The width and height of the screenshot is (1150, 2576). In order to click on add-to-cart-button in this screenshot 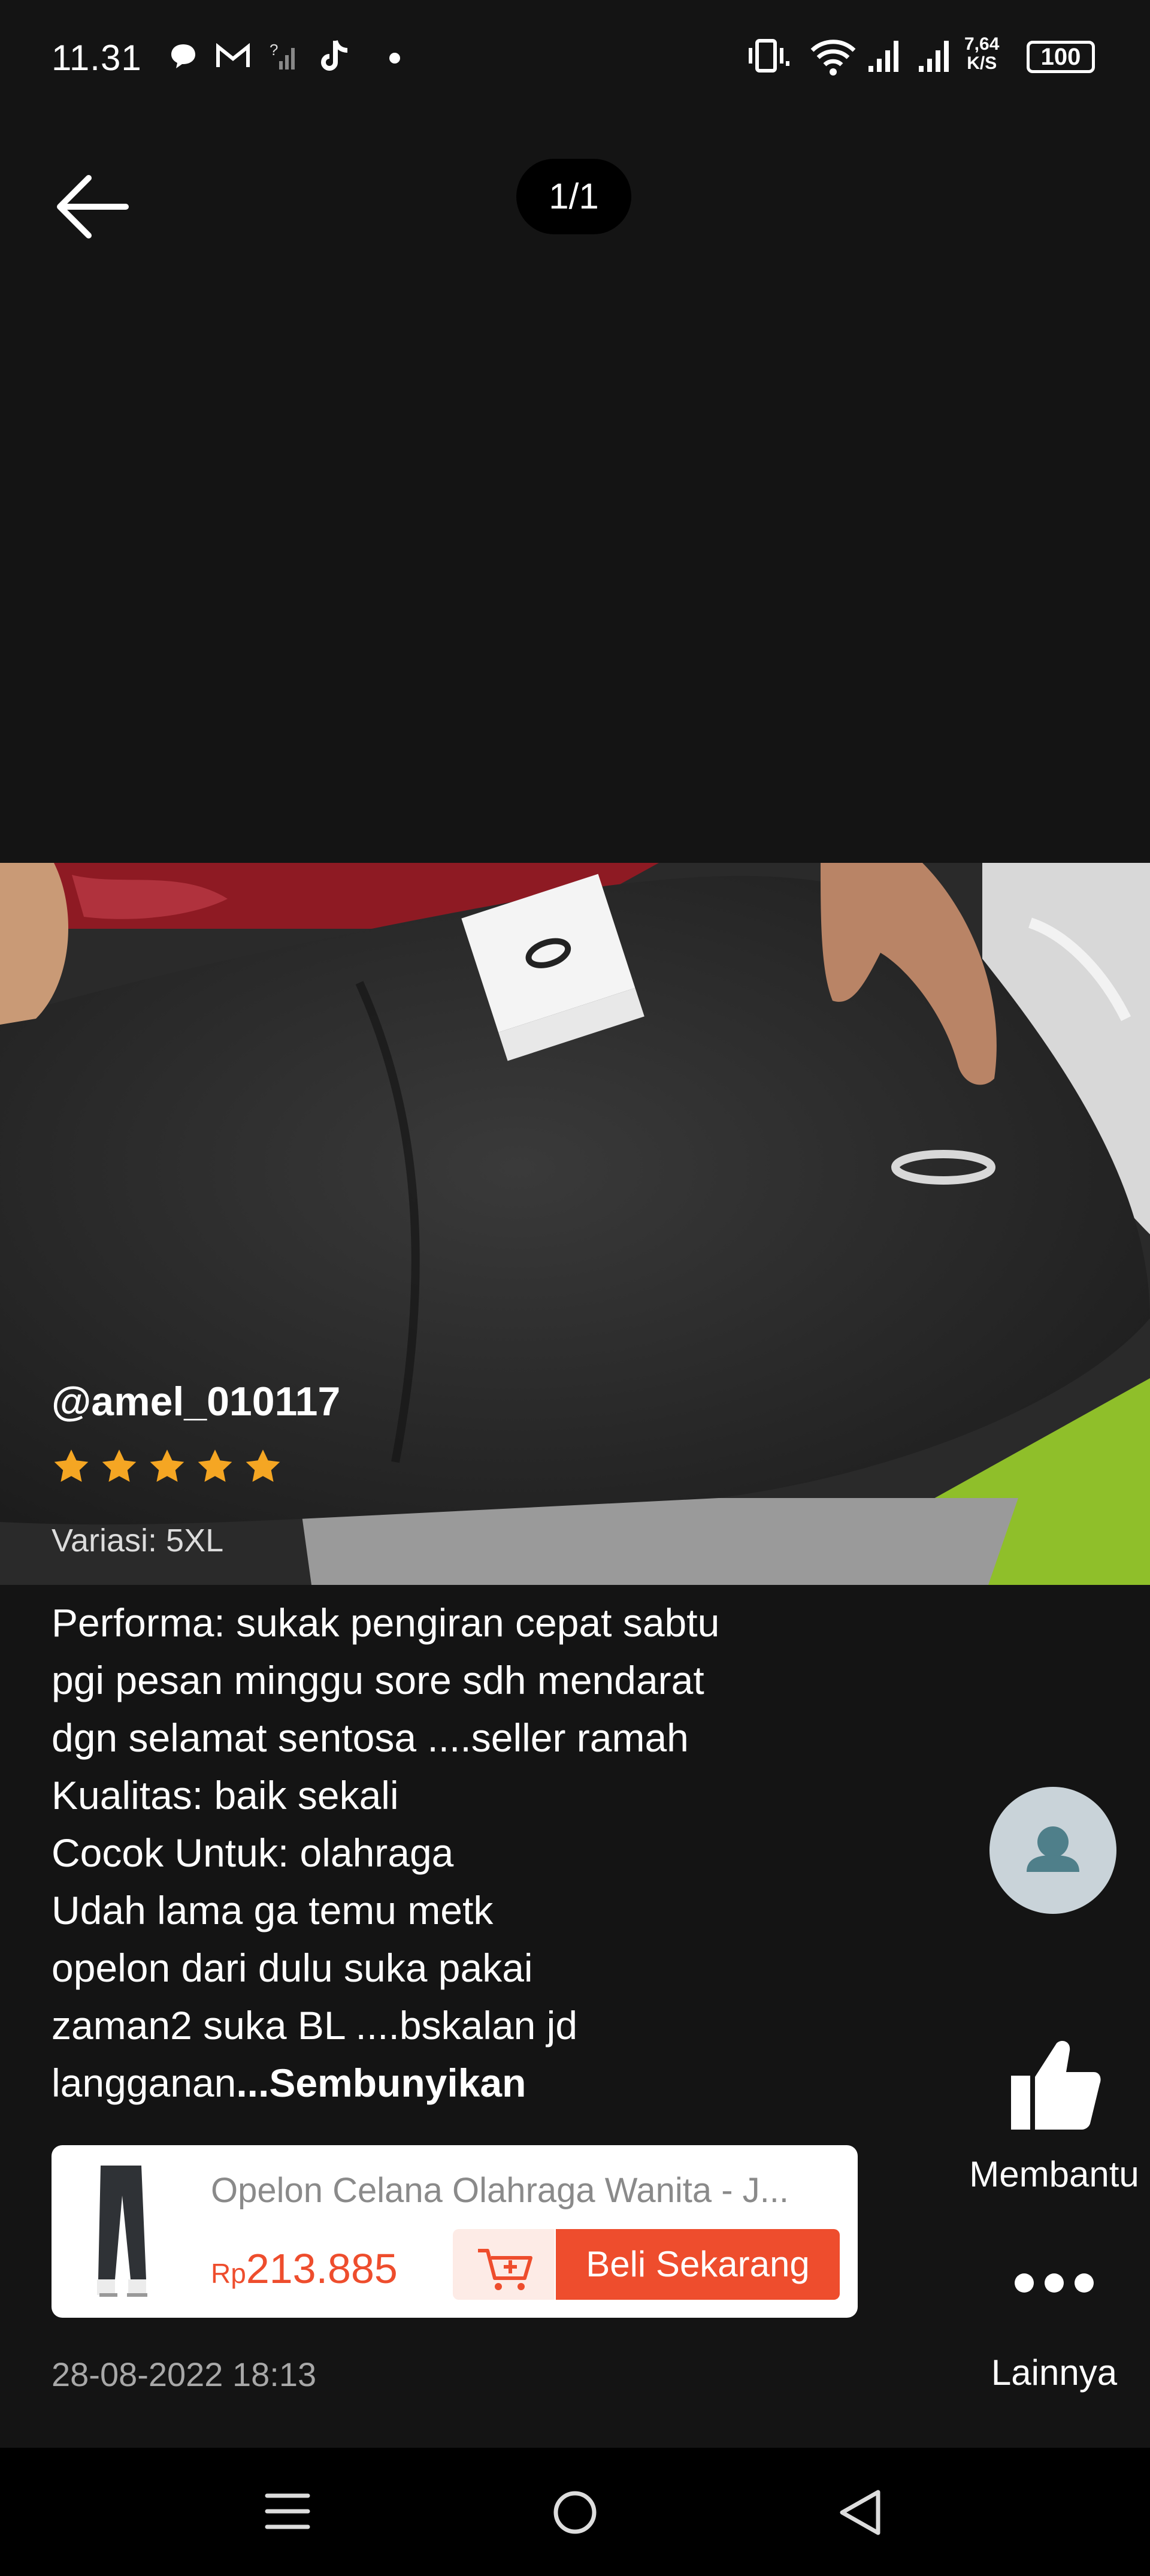, I will do `click(504, 2264)`.